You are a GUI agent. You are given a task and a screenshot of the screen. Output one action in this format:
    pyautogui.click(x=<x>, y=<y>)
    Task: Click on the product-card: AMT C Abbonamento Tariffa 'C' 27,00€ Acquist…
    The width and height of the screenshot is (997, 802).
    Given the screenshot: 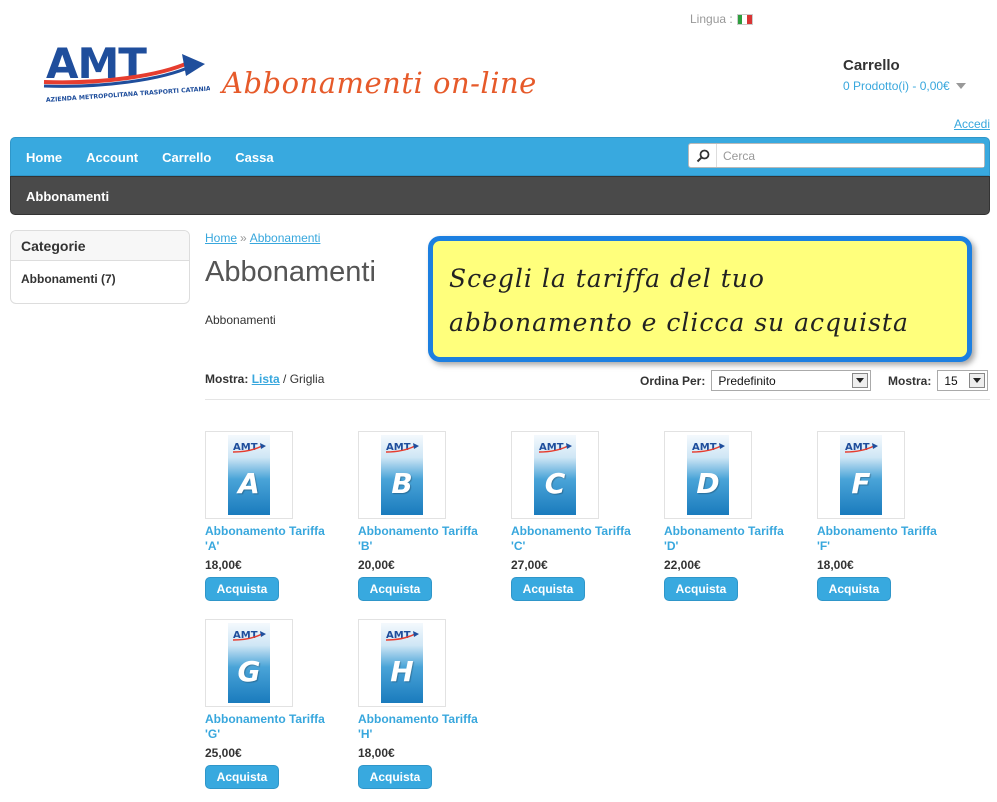 What is the action you would take?
    pyautogui.click(x=576, y=516)
    